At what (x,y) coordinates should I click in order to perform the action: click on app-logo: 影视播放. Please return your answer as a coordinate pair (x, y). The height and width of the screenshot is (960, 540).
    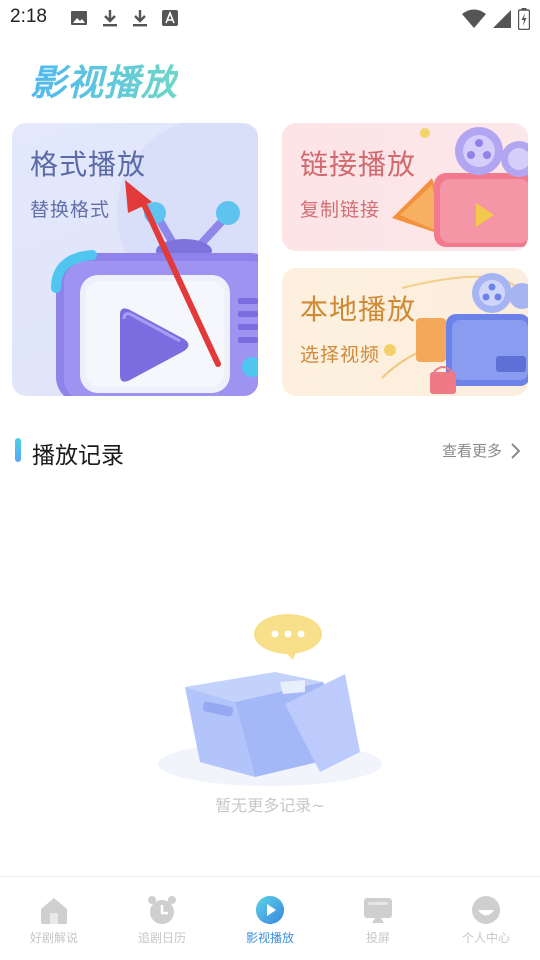
    Looking at the image, I should click on (104, 80).